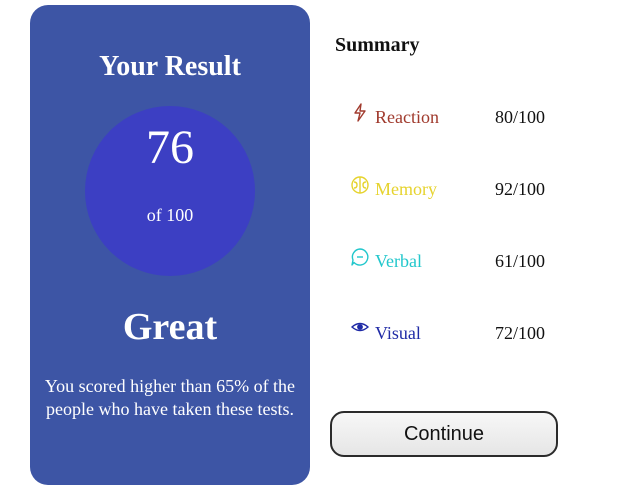 This screenshot has width=624, height=486. I want to click on summary-row-memory: Memory 92/100, so click(460, 190).